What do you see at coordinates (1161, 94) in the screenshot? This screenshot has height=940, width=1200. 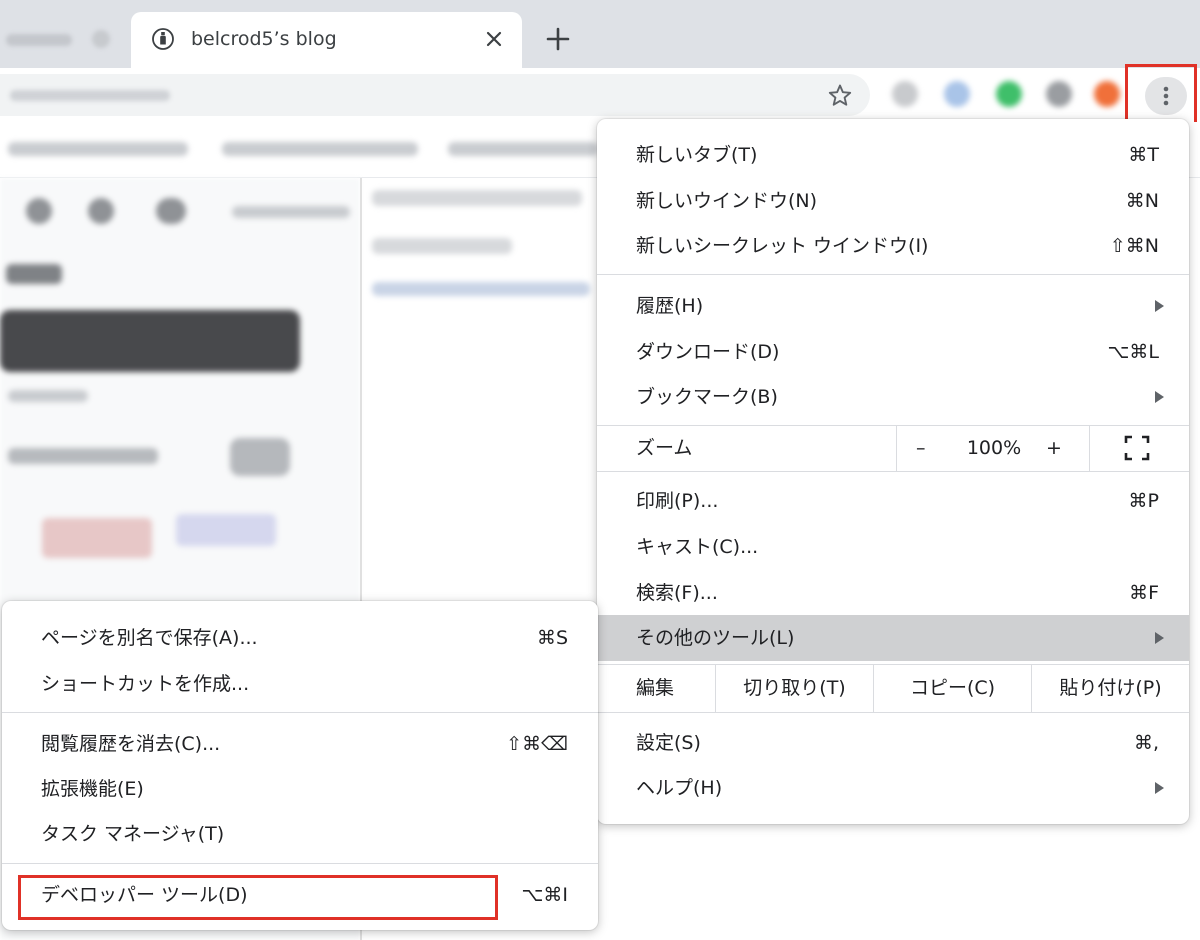 I see `menu-button-highlight` at bounding box center [1161, 94].